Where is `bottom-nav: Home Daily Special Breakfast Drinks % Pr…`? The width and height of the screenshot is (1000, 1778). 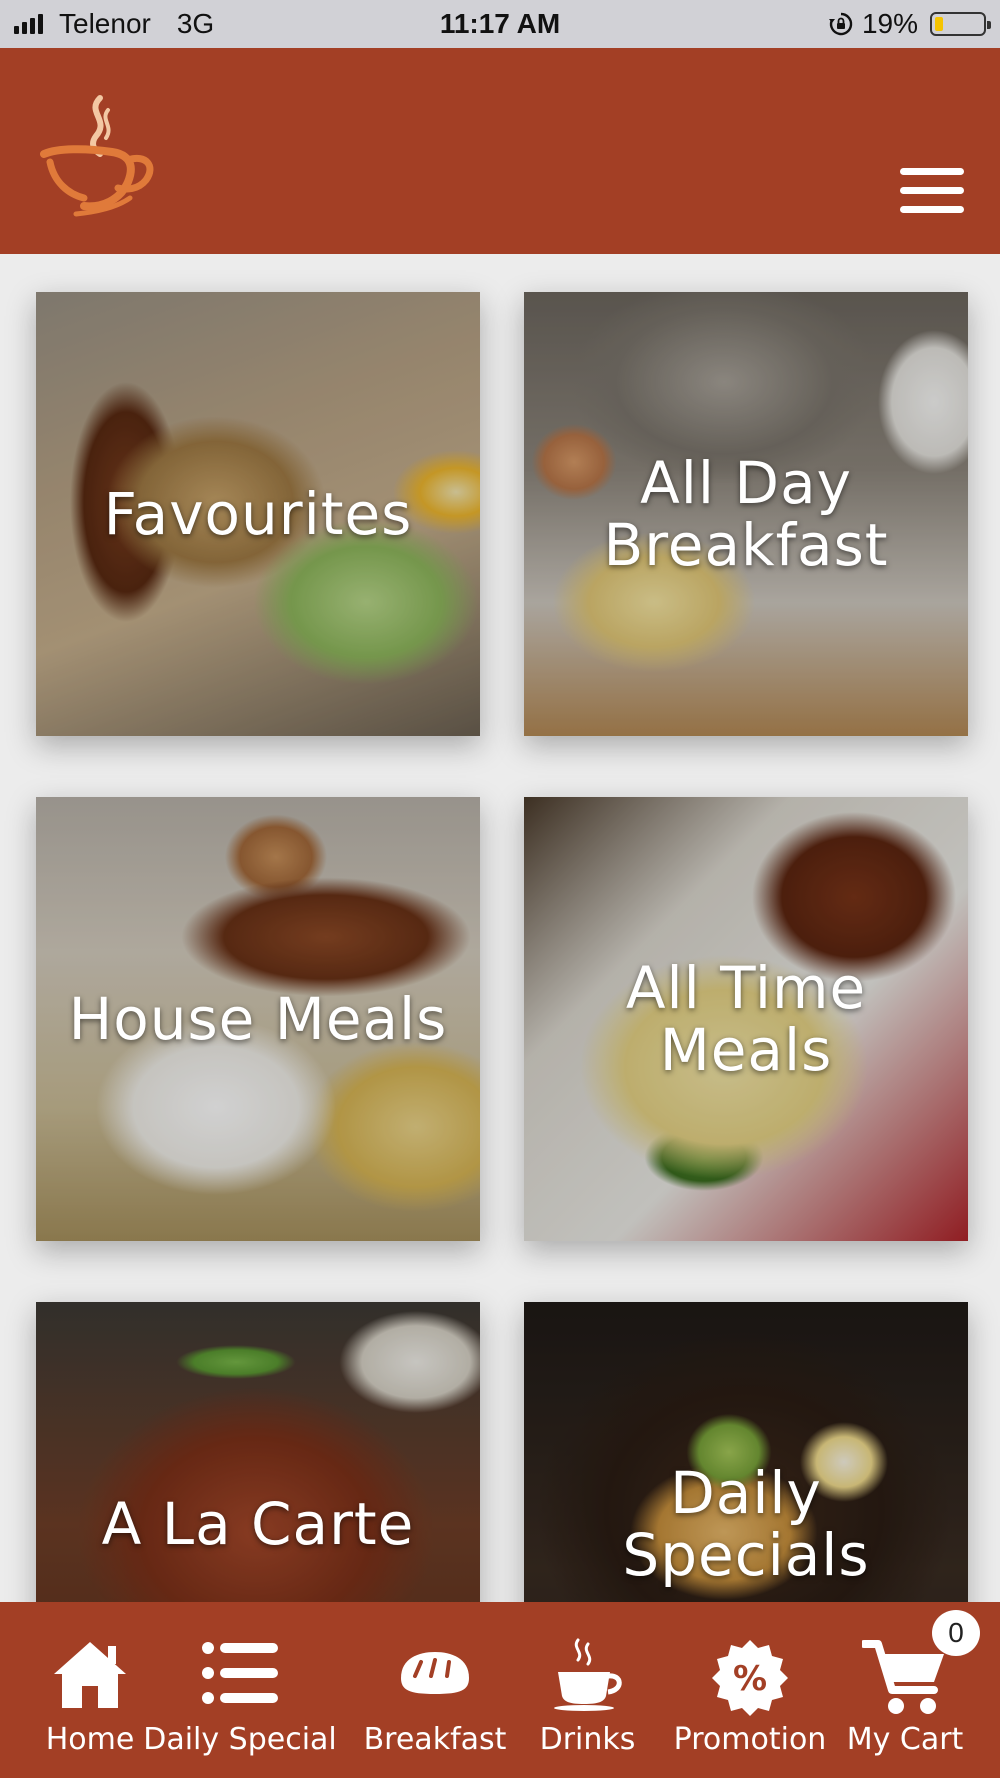
bottom-nav: Home Daily Special Breakfast Drinks % Pr… is located at coordinates (500, 1690).